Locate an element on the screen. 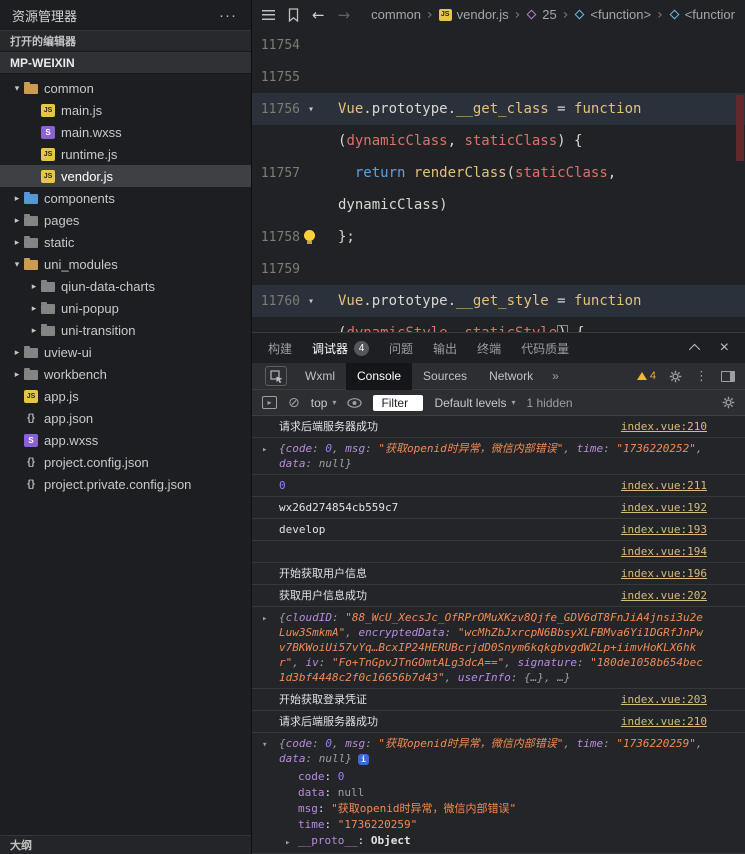  console-message-text: __proto__: Object is located at coordinates (354, 840).